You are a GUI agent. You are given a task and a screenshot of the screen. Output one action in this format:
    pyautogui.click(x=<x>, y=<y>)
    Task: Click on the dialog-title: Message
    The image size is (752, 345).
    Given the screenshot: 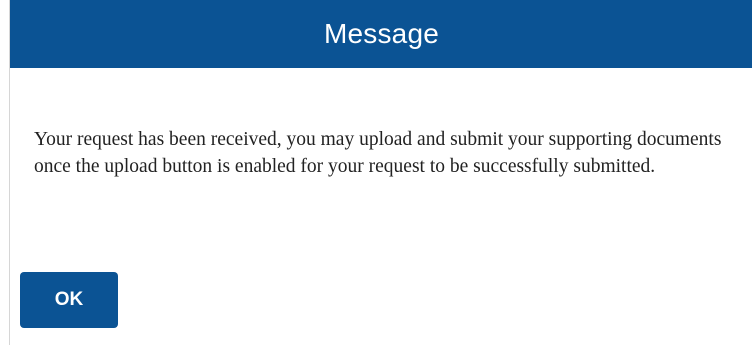 What is the action you would take?
    pyautogui.click(x=381, y=33)
    